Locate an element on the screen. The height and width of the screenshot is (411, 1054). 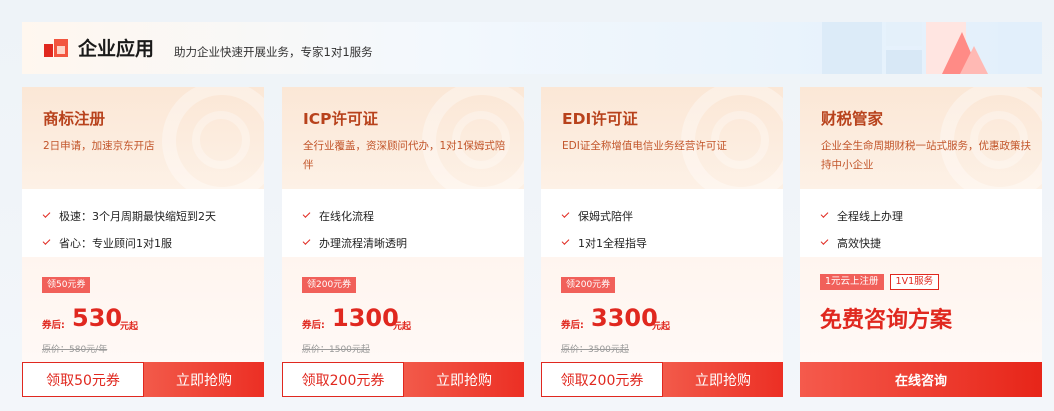
card-header: 财税管家 企业全生命周期财税一站式服务，优惠政策扶持中小企业 is located at coordinates (921, 144).